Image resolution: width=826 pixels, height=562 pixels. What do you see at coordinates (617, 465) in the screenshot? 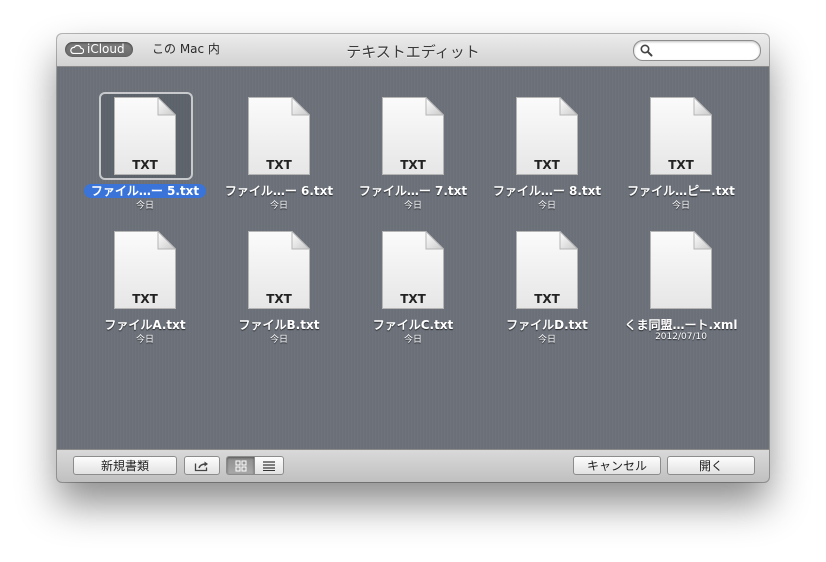
I see `cancel-button: キャンセル` at bounding box center [617, 465].